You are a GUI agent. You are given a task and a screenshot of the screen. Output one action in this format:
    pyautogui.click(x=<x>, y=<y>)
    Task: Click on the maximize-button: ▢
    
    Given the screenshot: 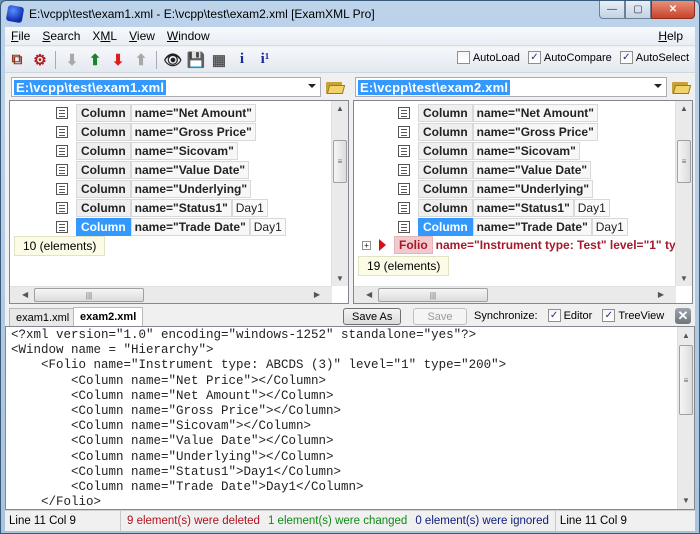 What is the action you would take?
    pyautogui.click(x=638, y=10)
    